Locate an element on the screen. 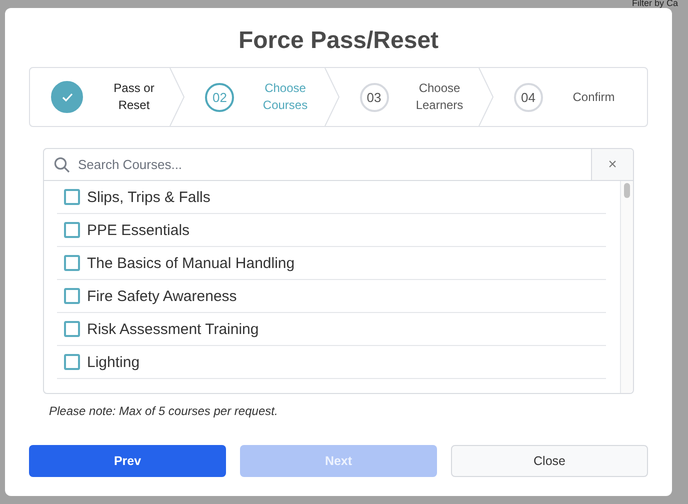  course-name: Slips, Trips & Falls is located at coordinates (148, 197).